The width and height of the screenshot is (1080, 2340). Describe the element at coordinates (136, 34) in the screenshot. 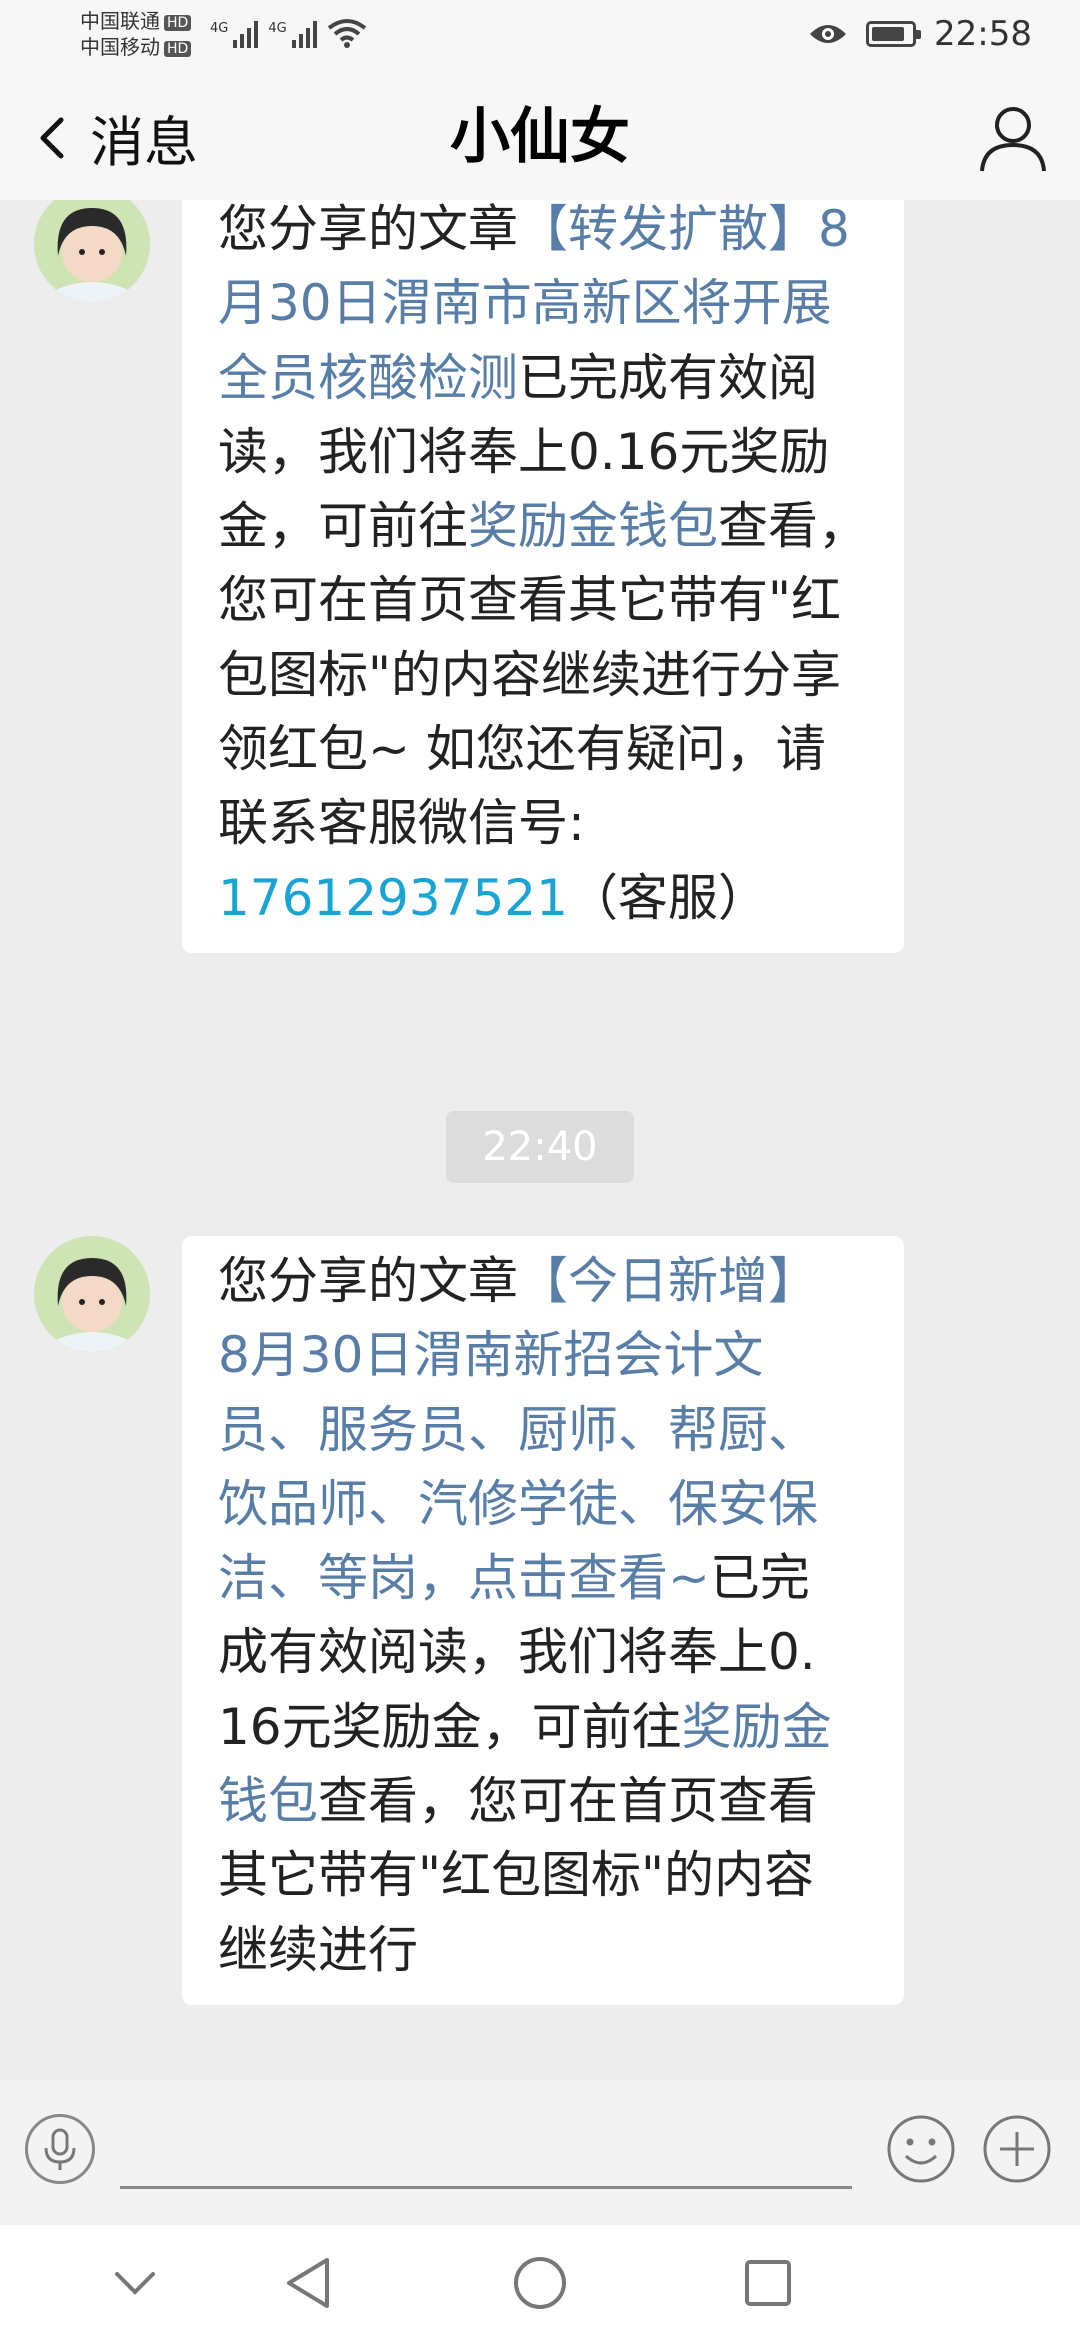

I see `carrier-info: 中国联通 HD 中国移动 HD` at that location.